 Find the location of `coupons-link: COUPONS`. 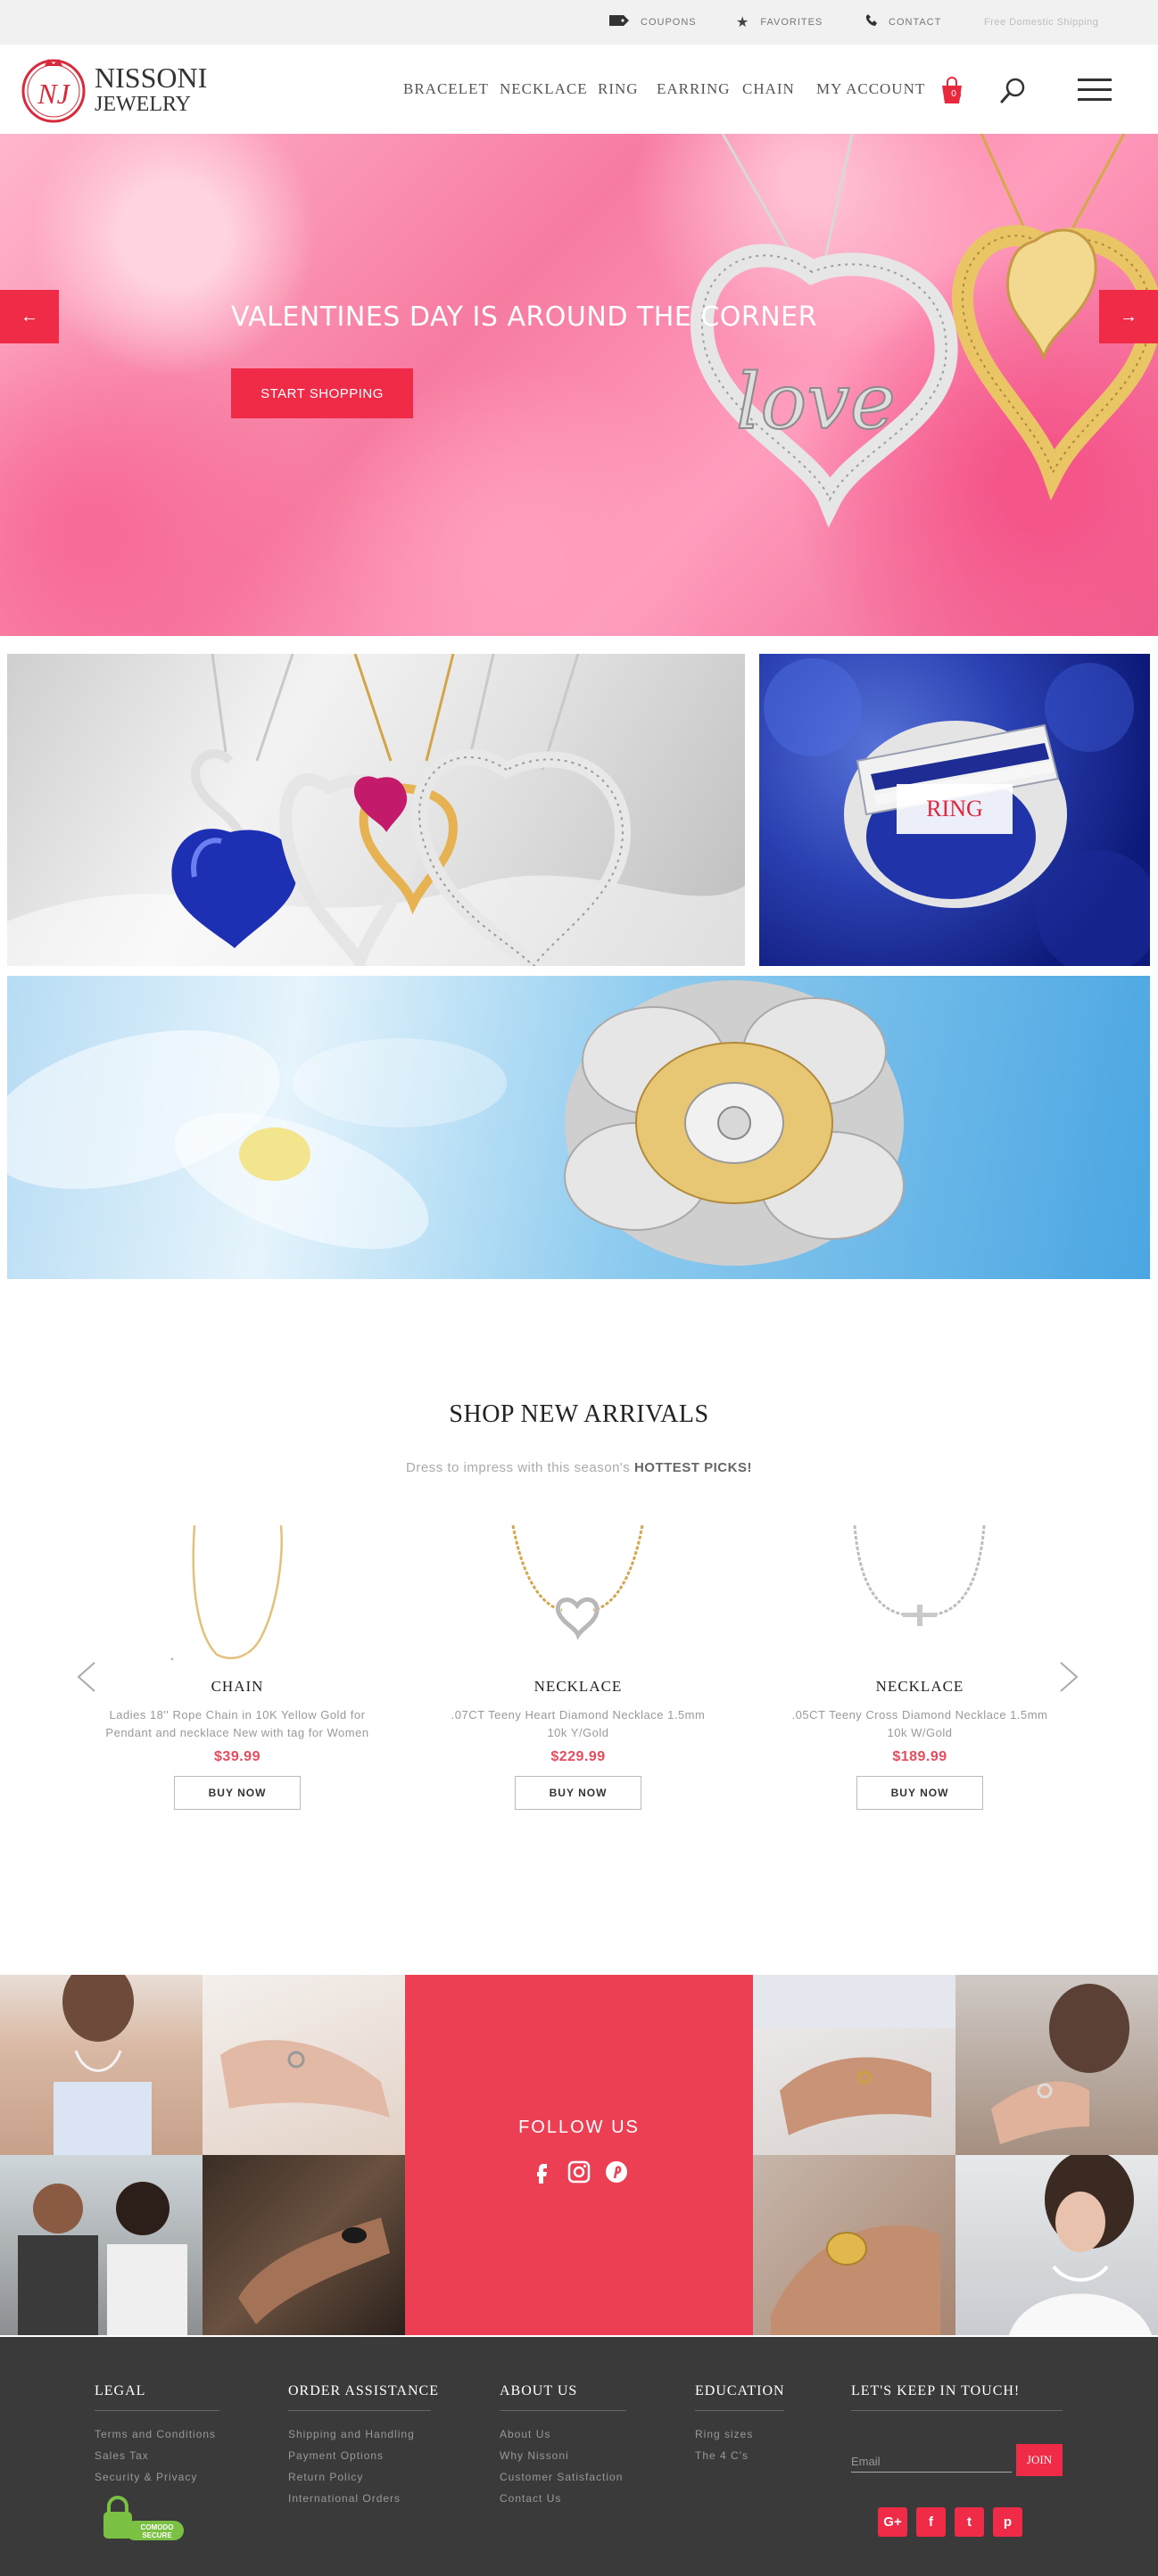

coupons-link: COUPONS is located at coordinates (653, 22).